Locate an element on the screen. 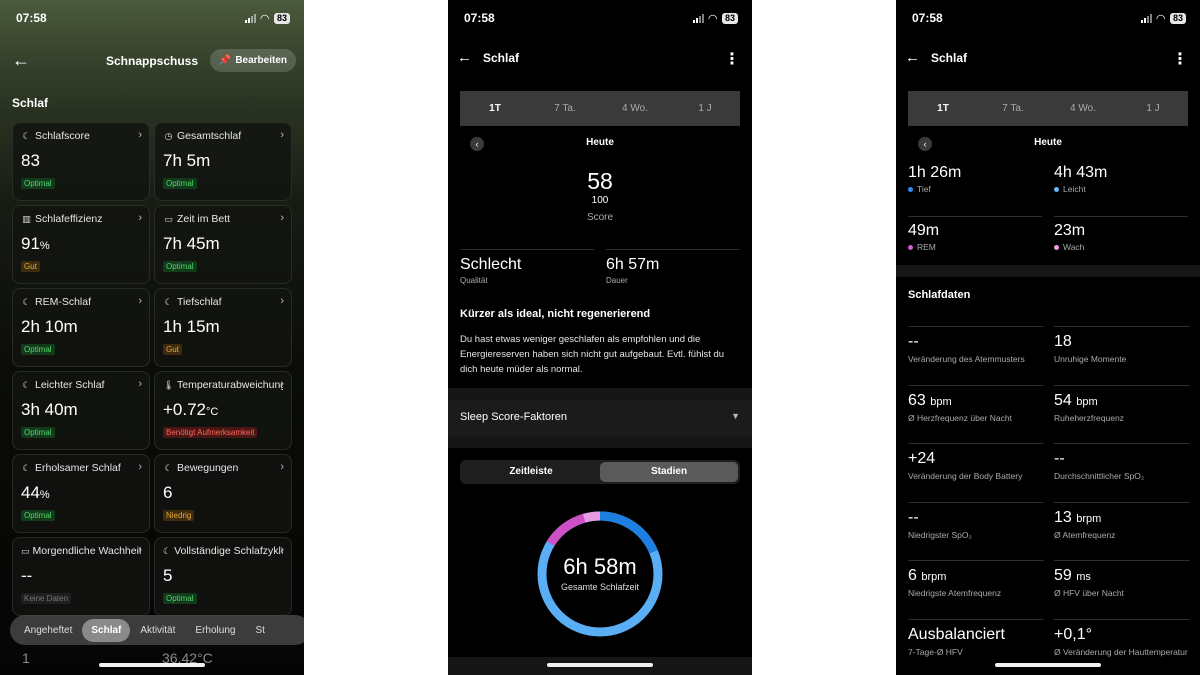  sleep-data-item: 13 brpm Ø Atemfrequenz is located at coordinates (1122, 520).